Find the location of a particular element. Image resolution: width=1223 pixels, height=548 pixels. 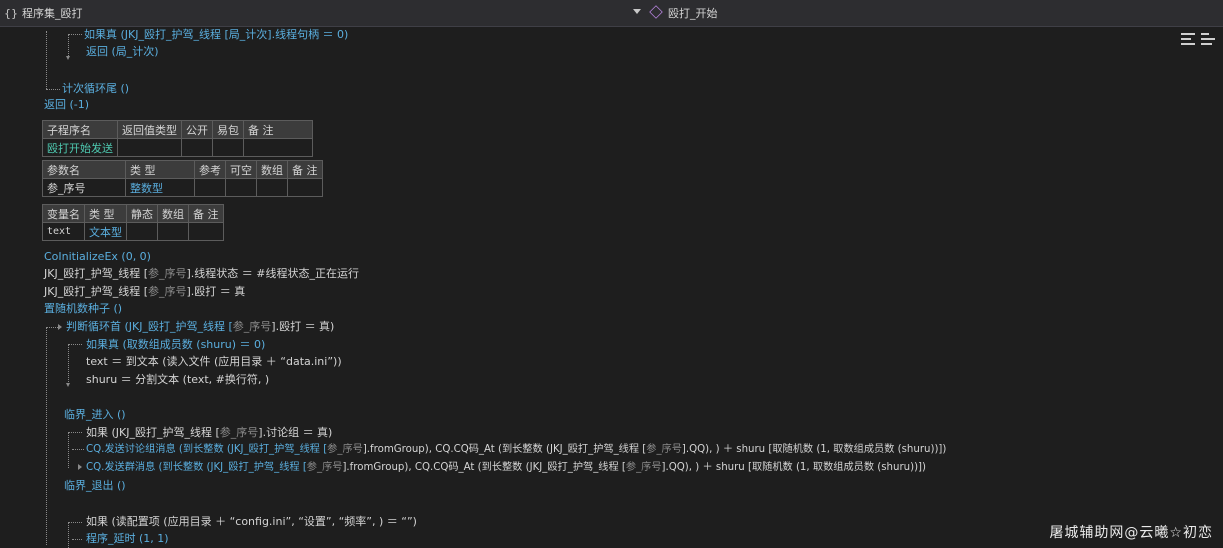

variable-name-cell: text is located at coordinates (63, 231).